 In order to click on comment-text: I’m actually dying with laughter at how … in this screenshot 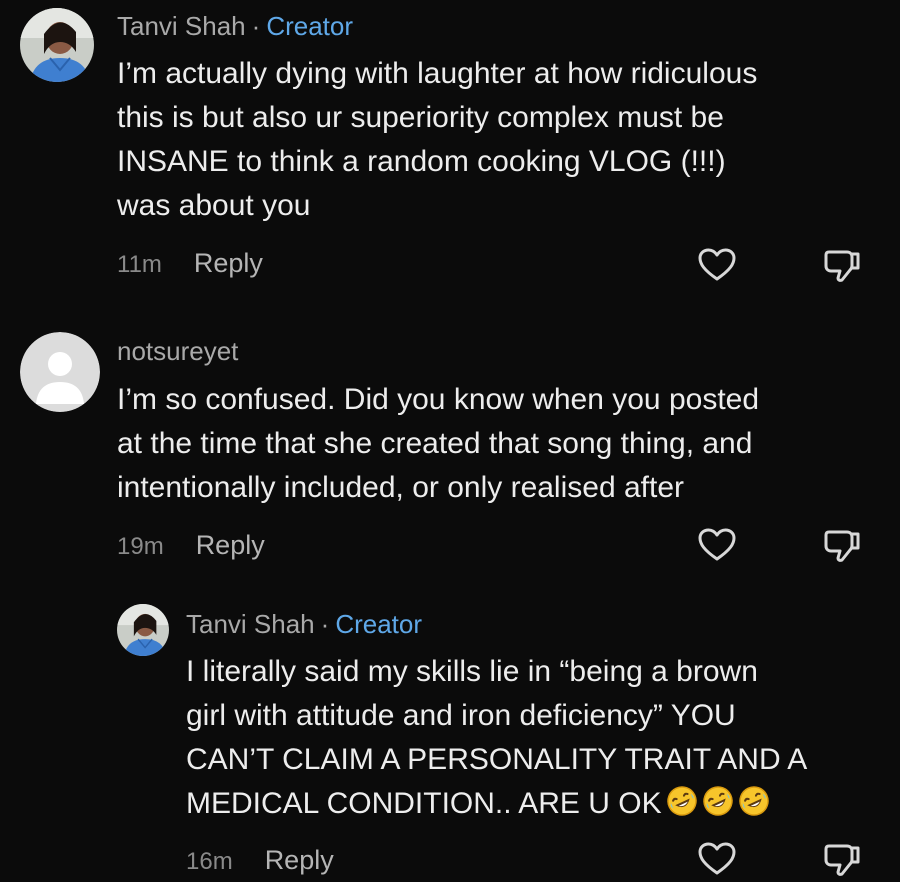, I will do `click(437, 139)`.